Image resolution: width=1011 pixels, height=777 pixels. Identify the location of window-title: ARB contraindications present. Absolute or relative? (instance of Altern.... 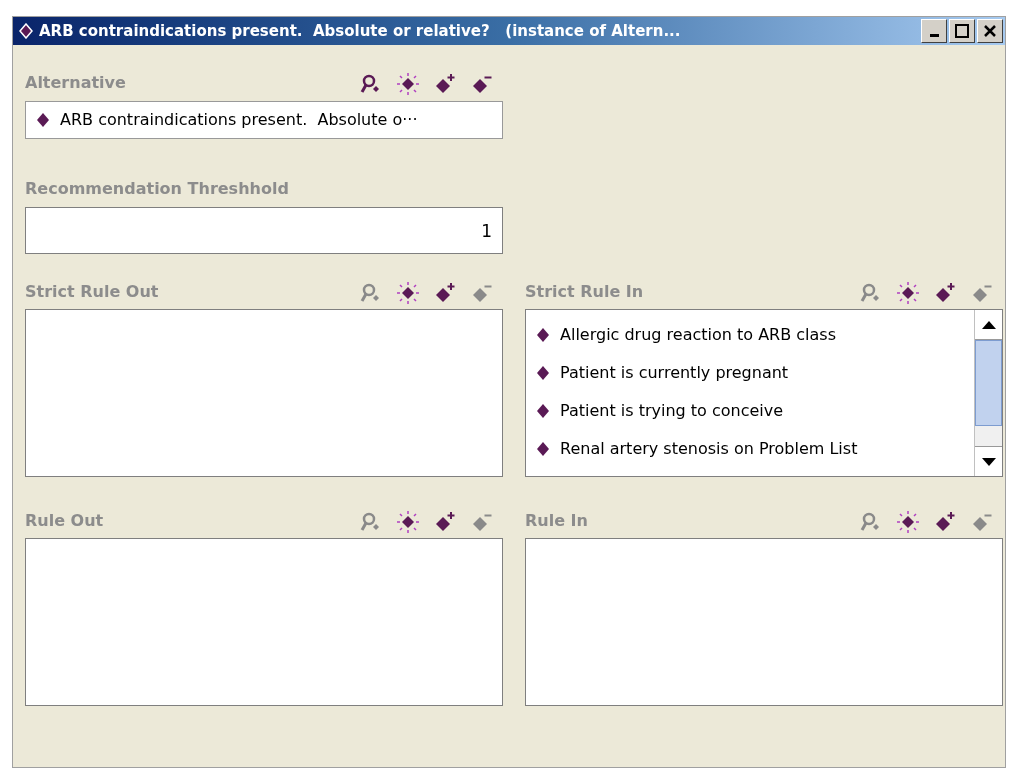
(360, 31).